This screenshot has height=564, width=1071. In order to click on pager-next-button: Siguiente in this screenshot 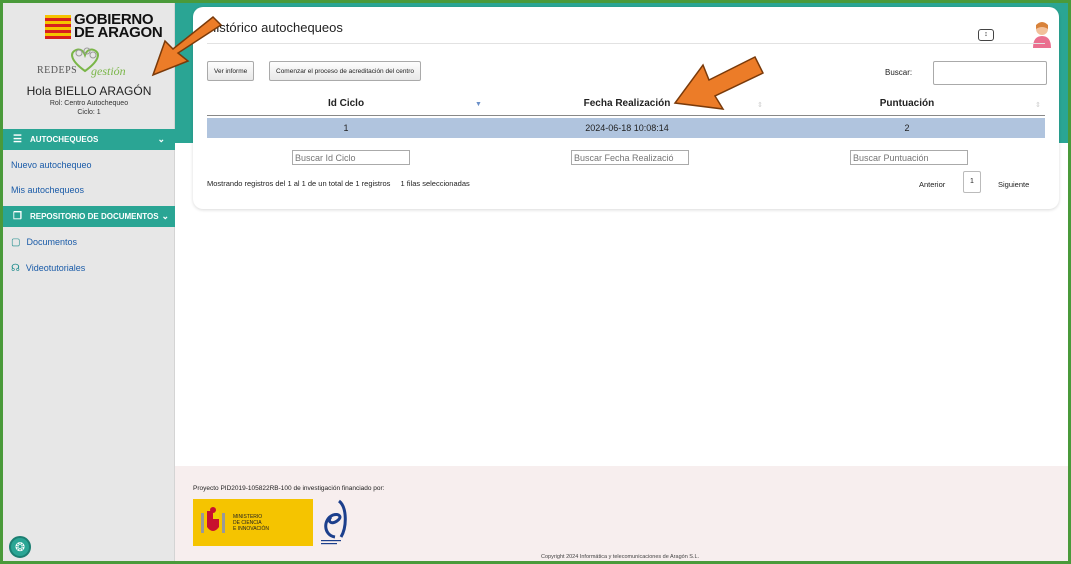, I will do `click(1013, 184)`.